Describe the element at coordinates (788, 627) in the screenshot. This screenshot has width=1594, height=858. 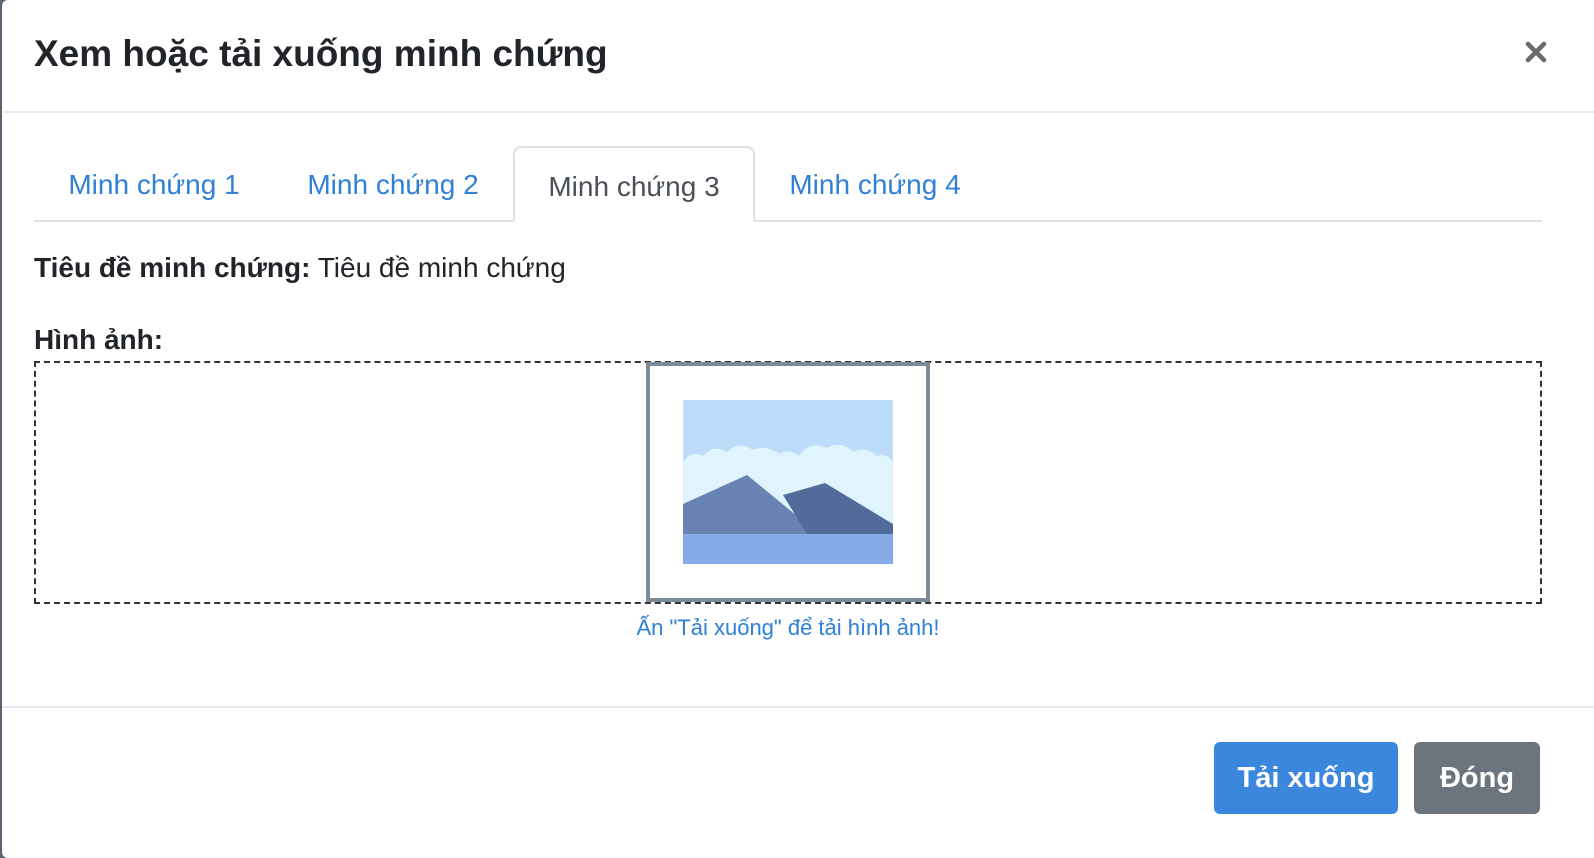
I see `download-hint: Ấn "Tải xuống" để tải hình ảnh!` at that location.